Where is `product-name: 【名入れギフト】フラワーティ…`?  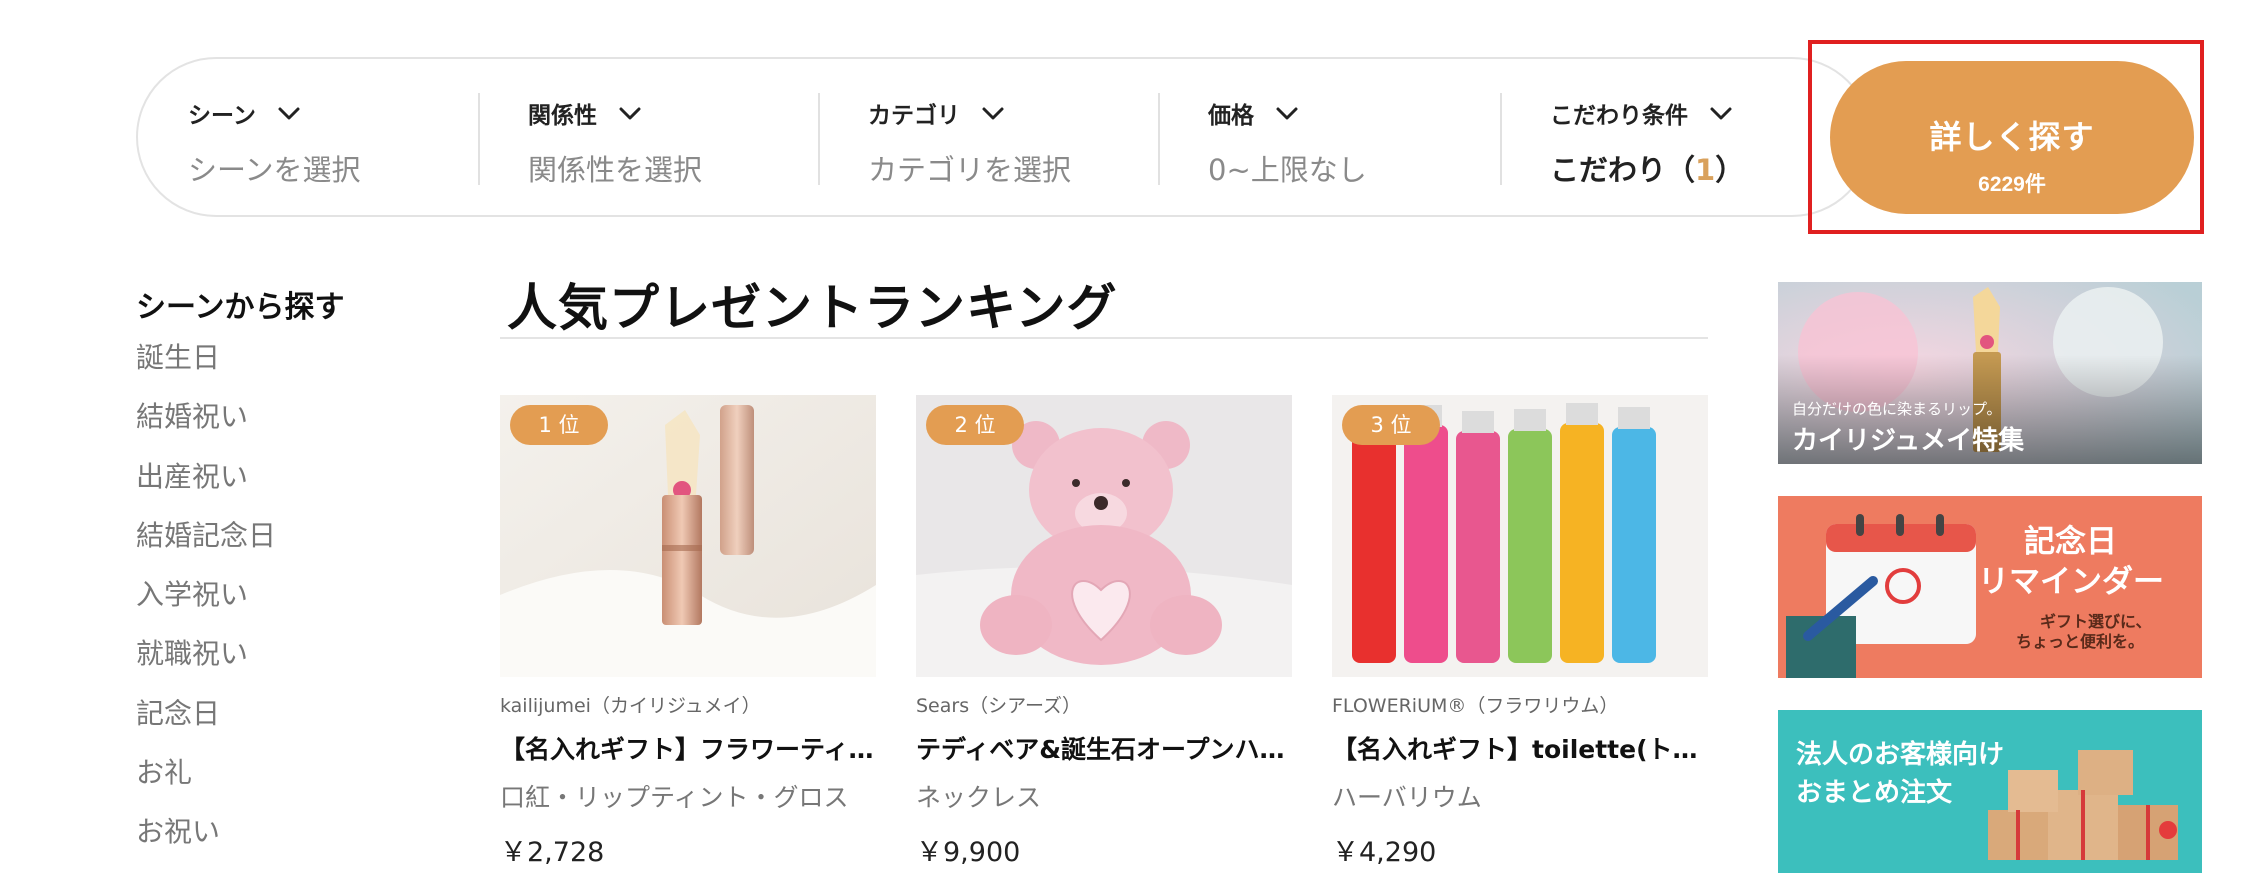 product-name: 【名入れギフト】フラワーティ… is located at coordinates (688, 748).